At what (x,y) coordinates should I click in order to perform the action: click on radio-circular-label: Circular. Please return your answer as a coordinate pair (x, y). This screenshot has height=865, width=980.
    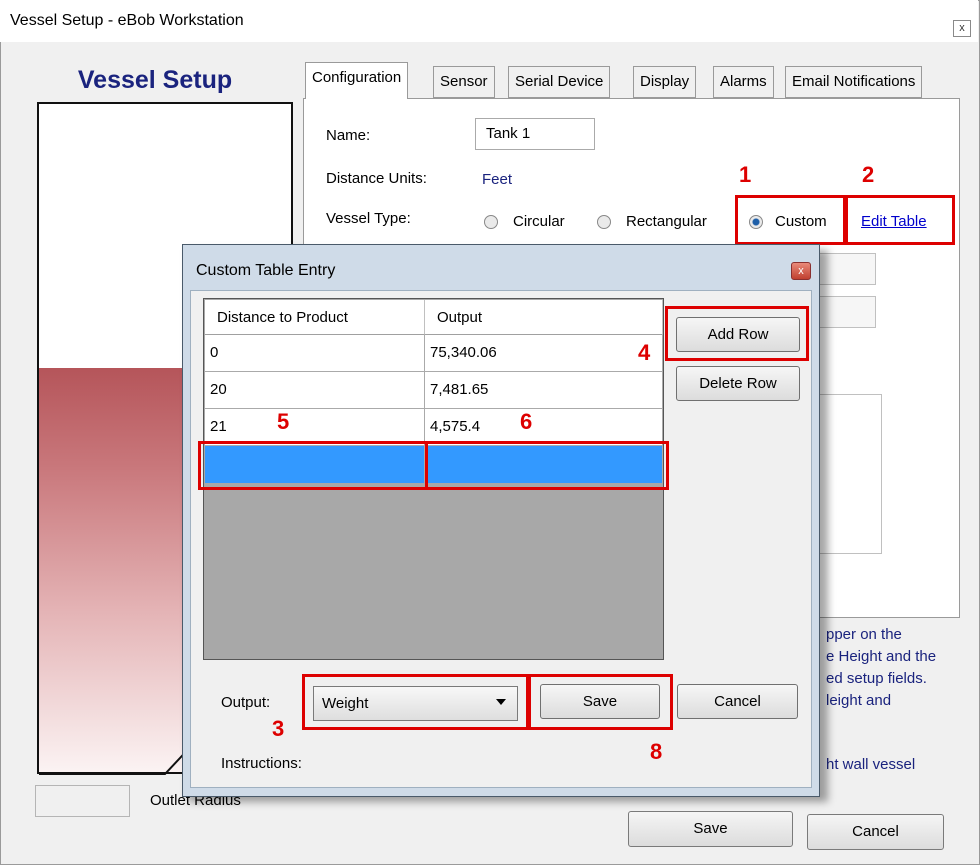
    Looking at the image, I should click on (539, 221).